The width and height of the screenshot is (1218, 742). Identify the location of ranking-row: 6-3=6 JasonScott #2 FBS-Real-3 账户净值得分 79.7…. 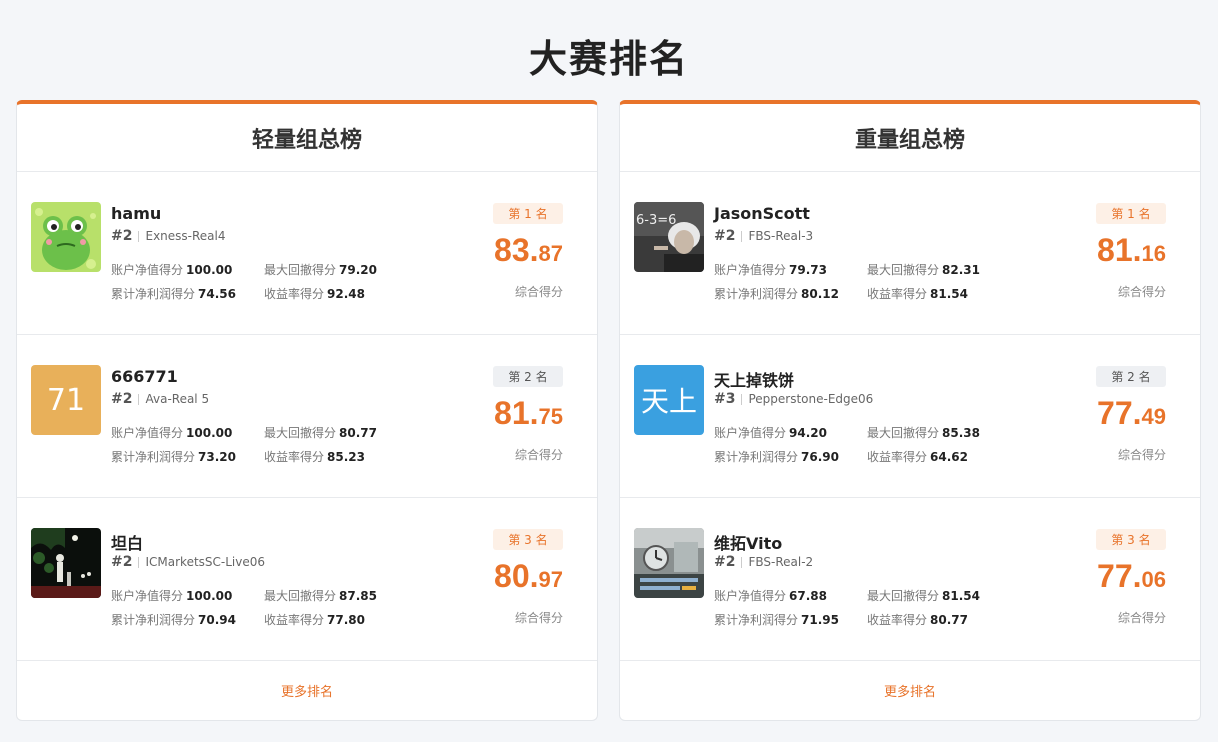
(910, 253).